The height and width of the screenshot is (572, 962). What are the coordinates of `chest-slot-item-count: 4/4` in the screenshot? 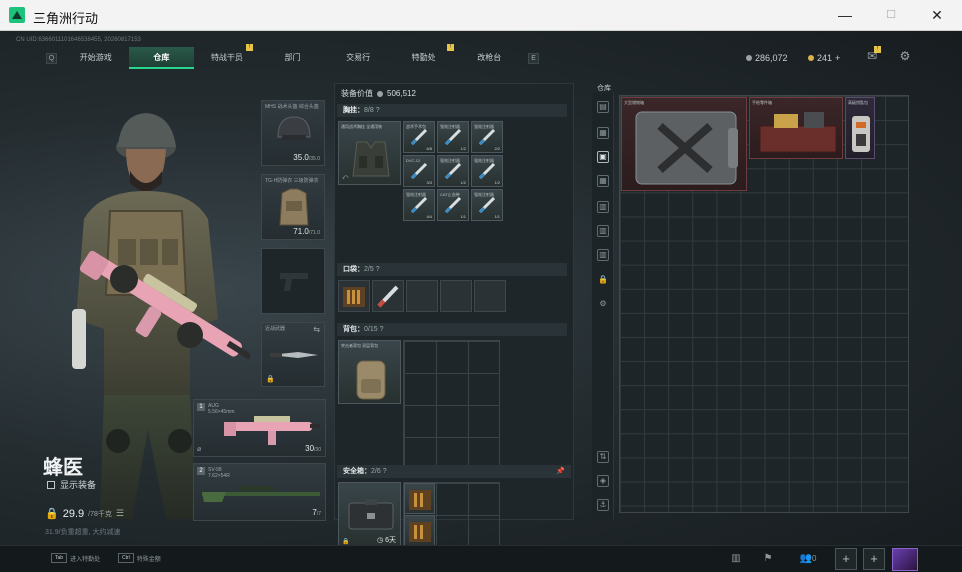 It's located at (429, 216).